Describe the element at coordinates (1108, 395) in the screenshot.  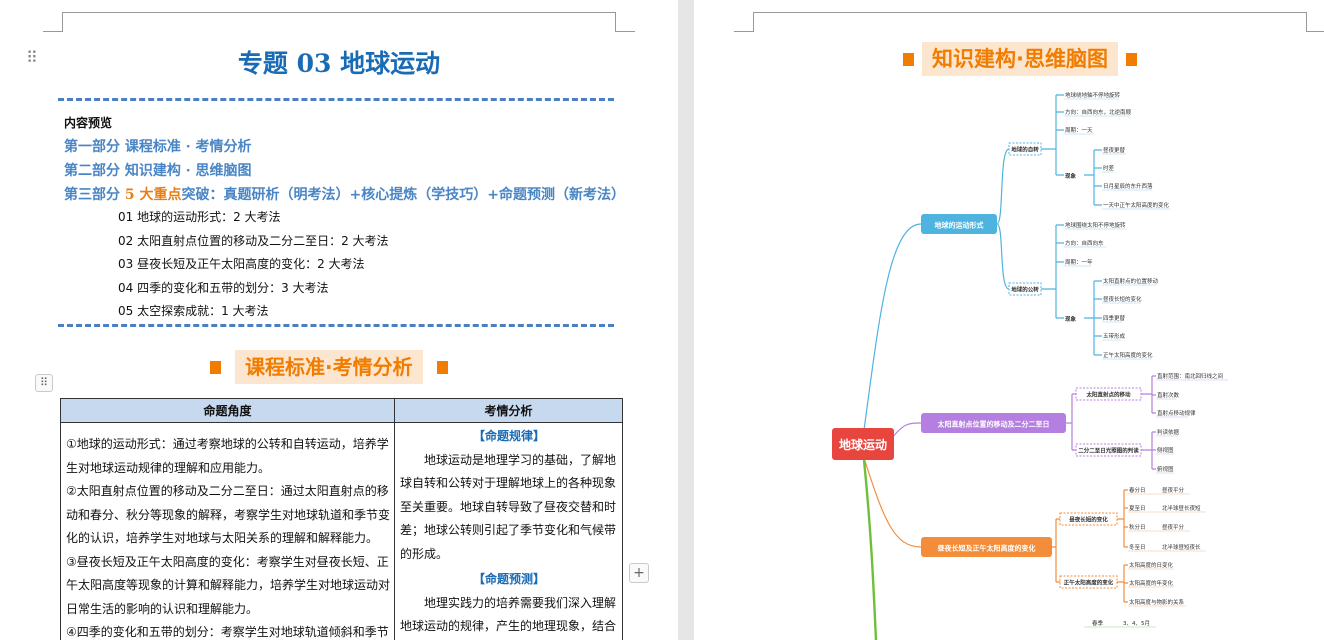
I see `node-subsolar-move: 太阳直射点的移动` at that location.